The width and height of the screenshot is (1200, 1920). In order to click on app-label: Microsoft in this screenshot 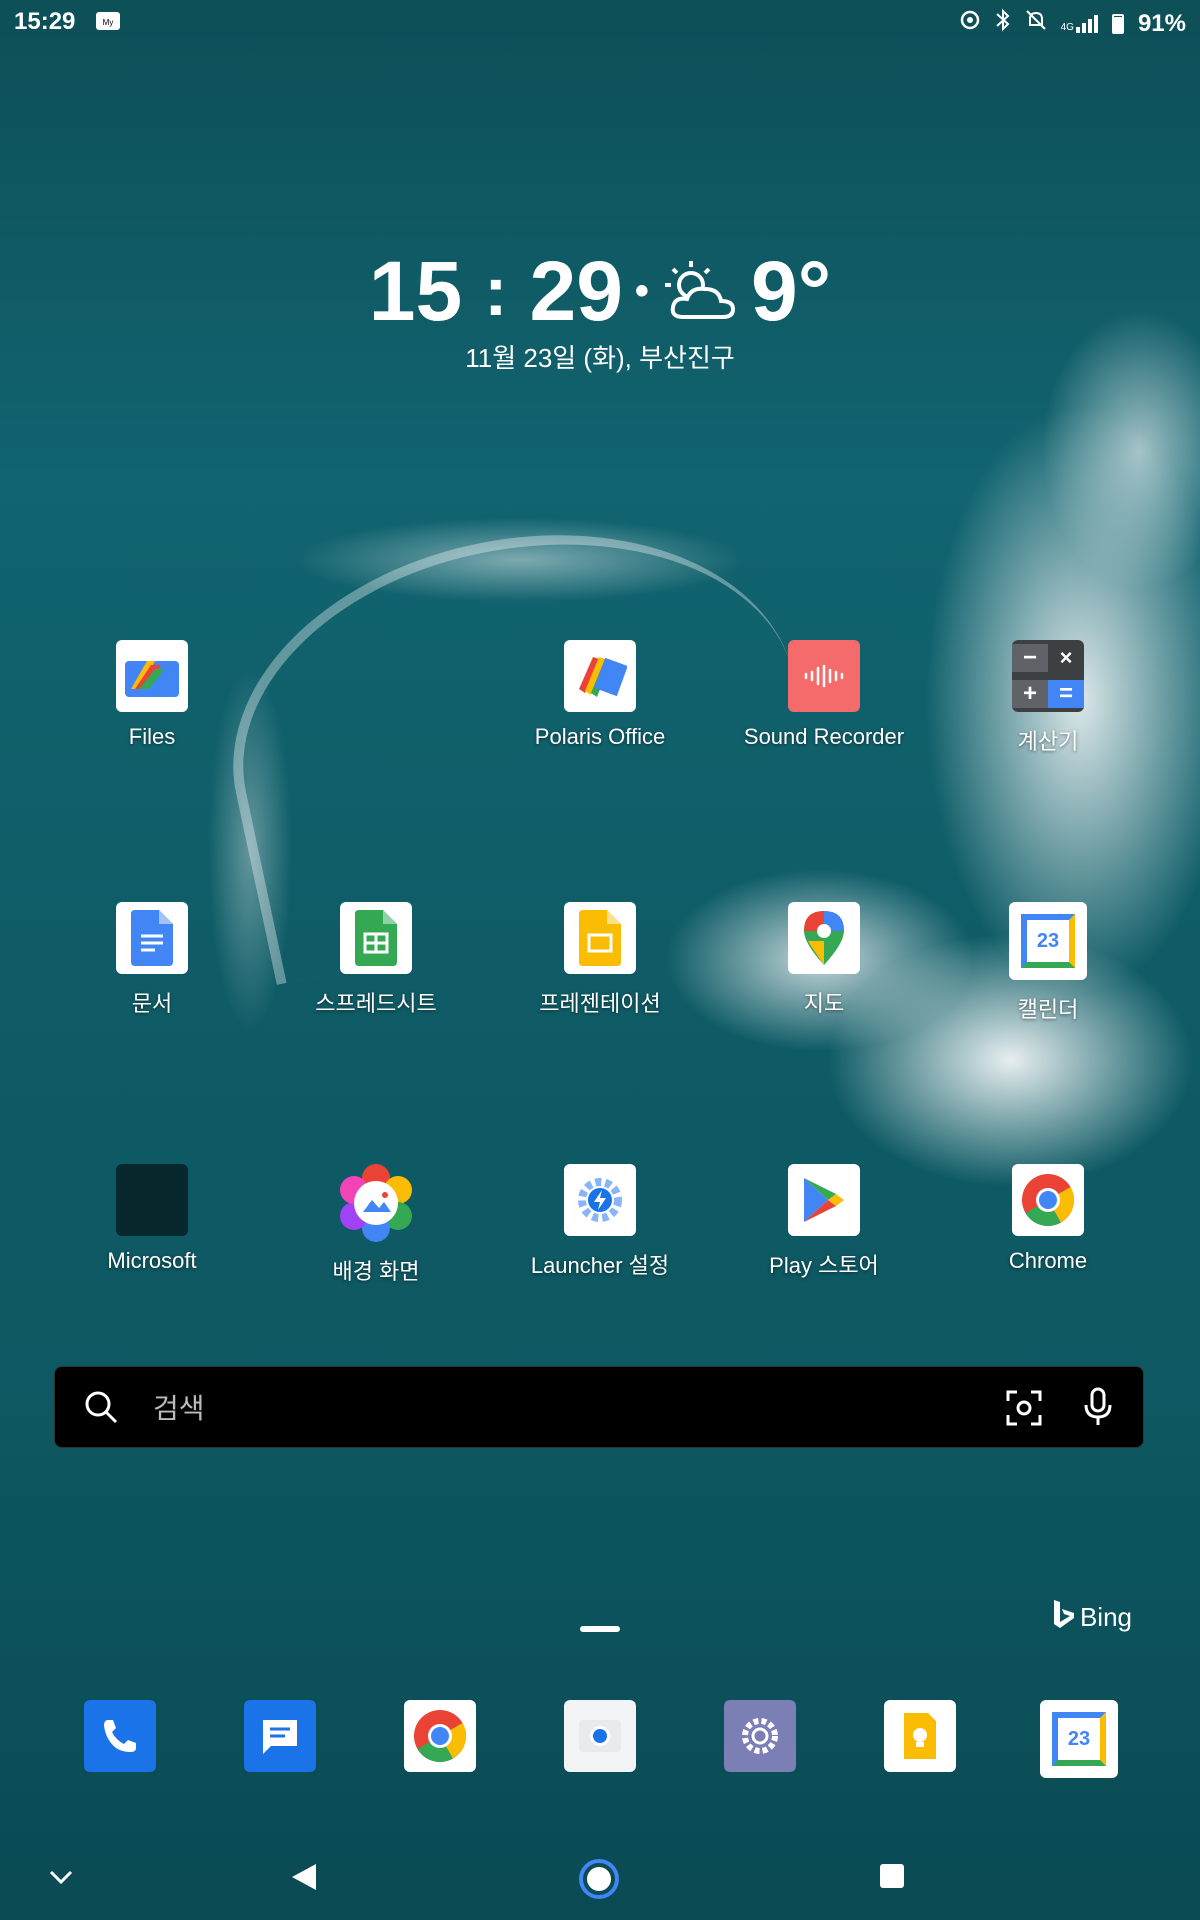, I will do `click(152, 1260)`.